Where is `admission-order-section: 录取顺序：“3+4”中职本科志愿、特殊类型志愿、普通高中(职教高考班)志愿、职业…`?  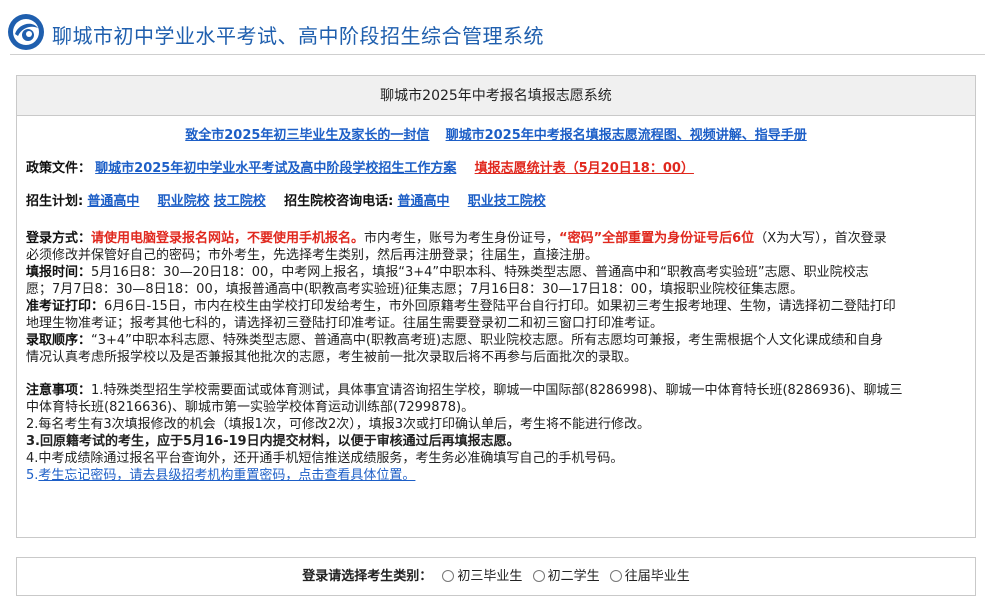 admission-order-section: 录取顺序：“3+4”中职本科志愿、特殊类型志愿、普通高中(职教高考班)志愿、职业… is located at coordinates (496, 349).